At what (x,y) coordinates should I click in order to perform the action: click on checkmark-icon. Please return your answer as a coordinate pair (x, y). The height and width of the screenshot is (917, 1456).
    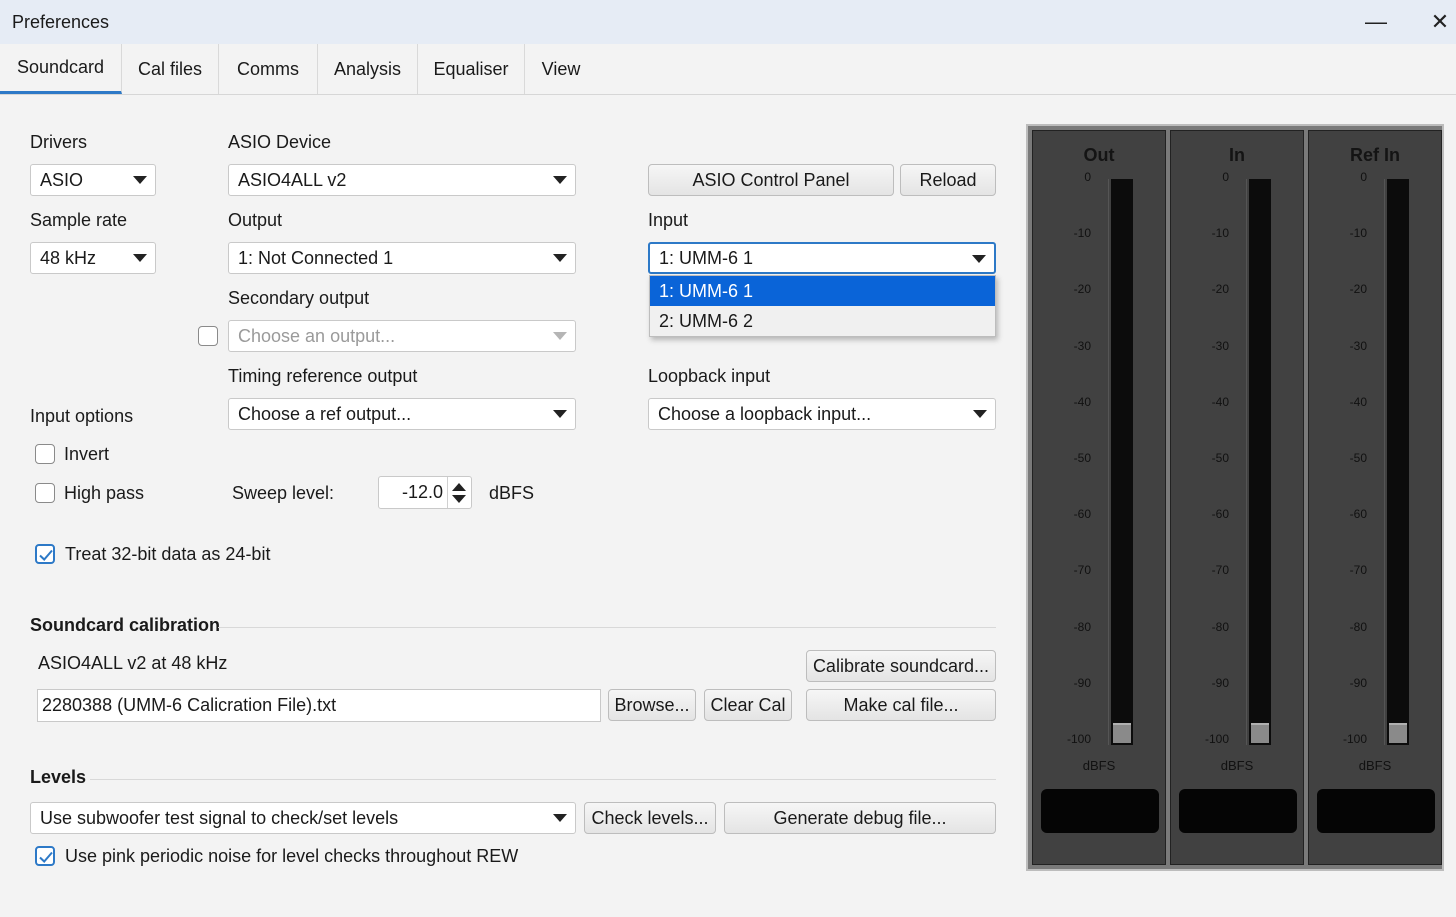
    Looking at the image, I should click on (46, 857).